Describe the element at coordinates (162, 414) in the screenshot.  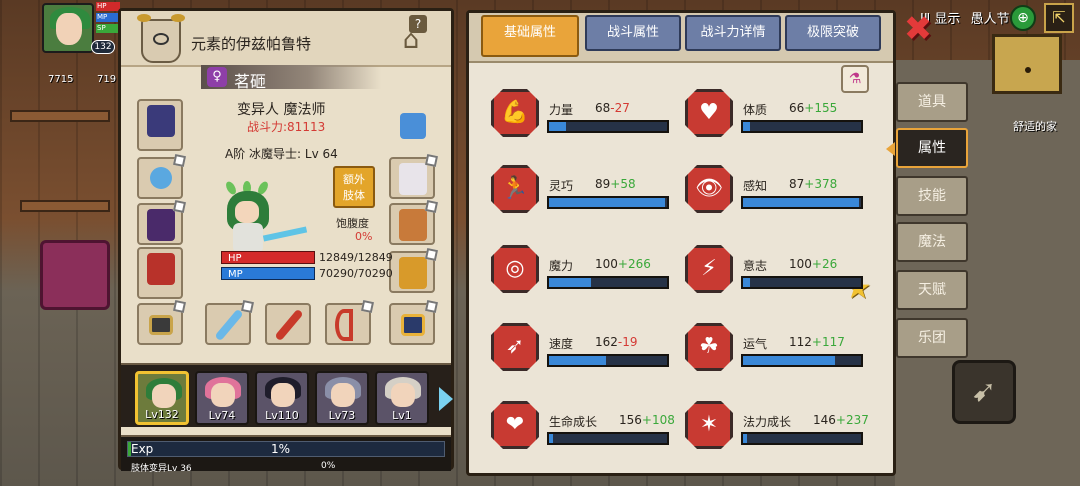
I see `party-member-level: Lv132` at that location.